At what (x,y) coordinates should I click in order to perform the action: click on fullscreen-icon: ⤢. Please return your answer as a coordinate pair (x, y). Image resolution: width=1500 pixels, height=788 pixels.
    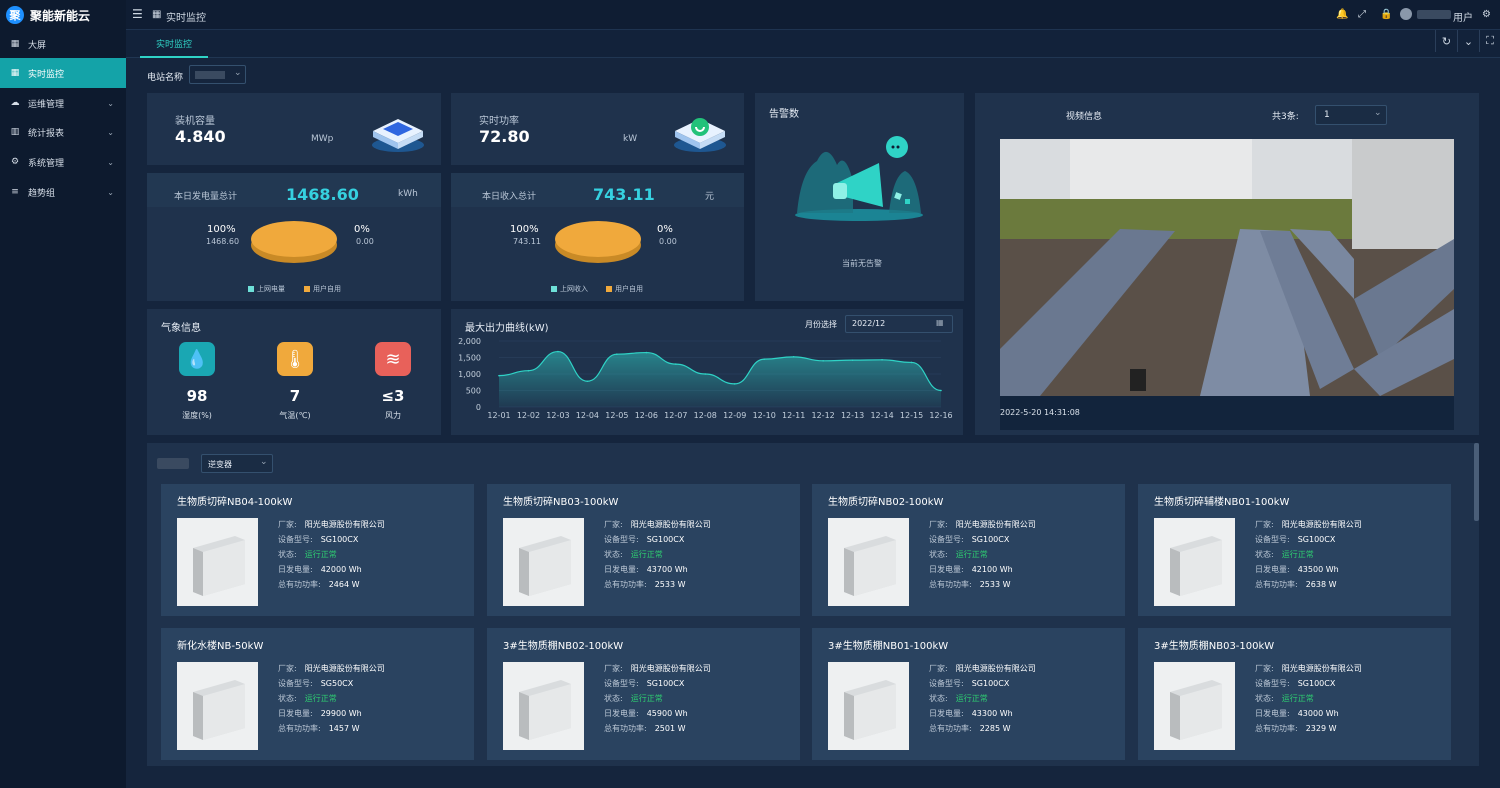
    Looking at the image, I should click on (1362, 14).